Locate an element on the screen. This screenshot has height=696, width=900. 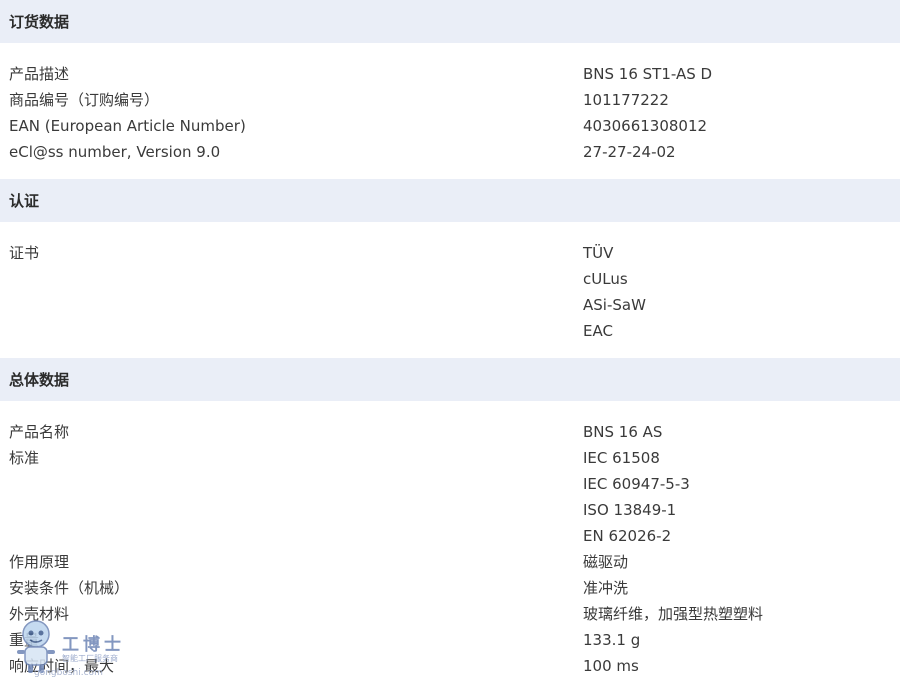
spec-label: 商品编号（订购编号） is located at coordinates (84, 100).